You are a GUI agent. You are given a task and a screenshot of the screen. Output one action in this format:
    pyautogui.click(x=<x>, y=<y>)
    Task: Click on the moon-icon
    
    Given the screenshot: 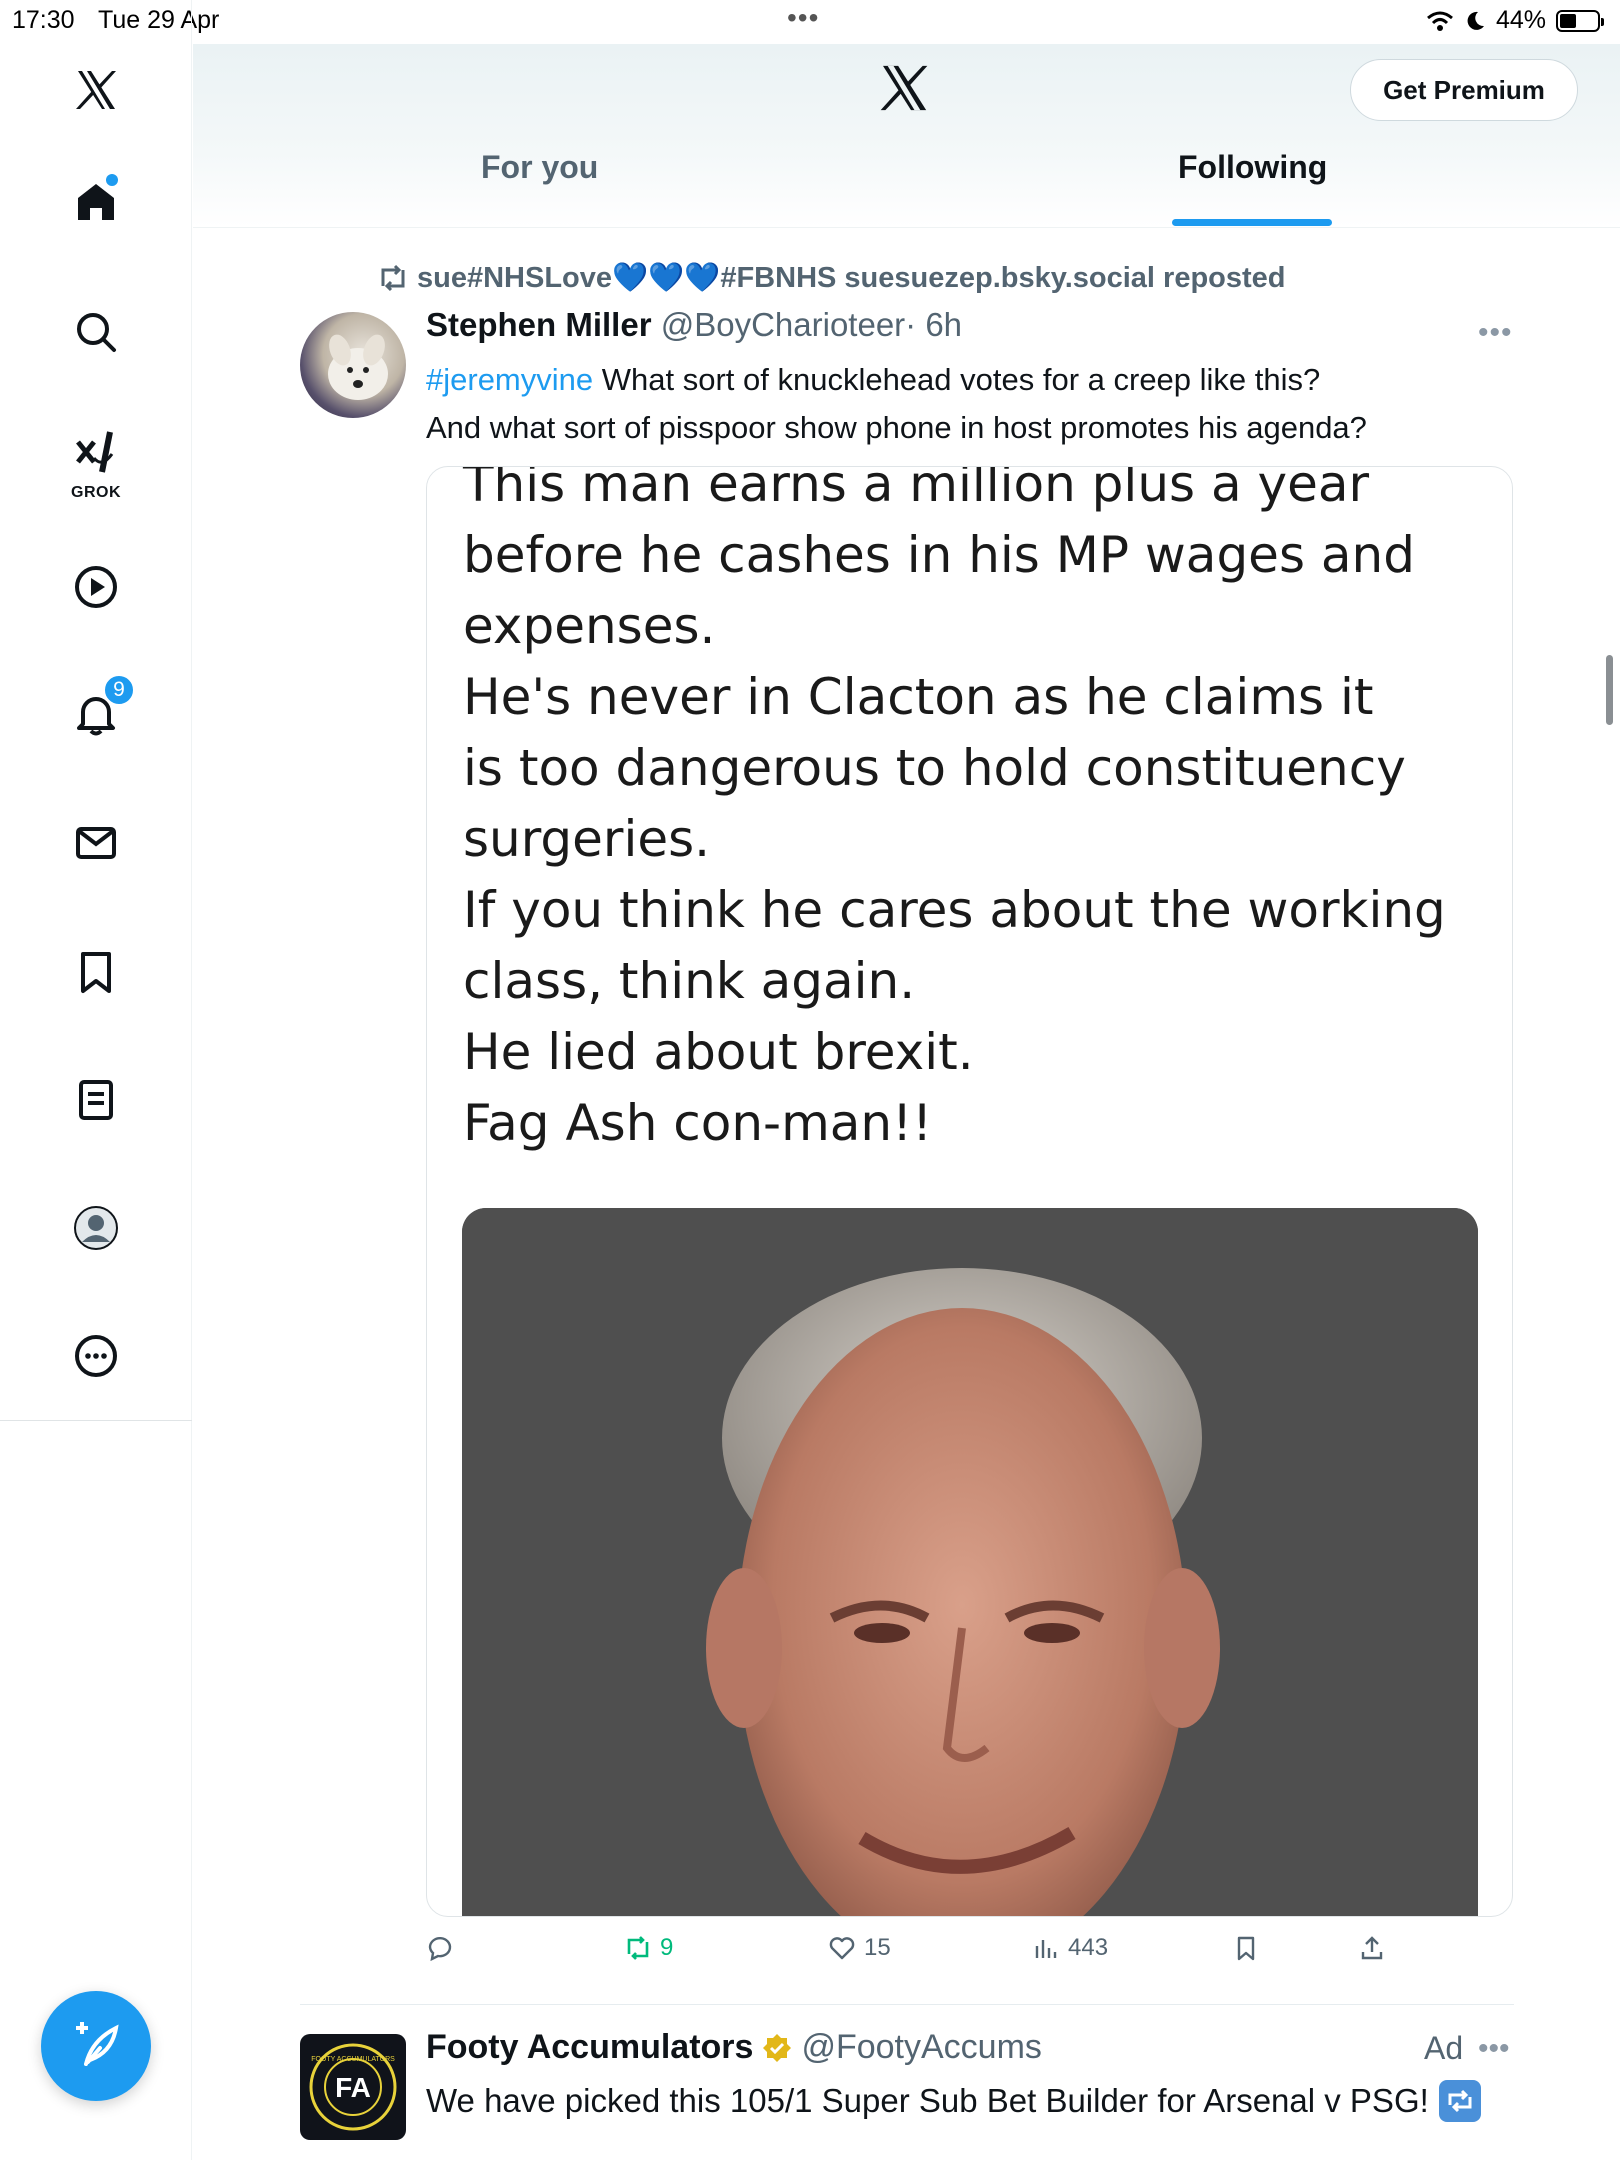 What is the action you would take?
    pyautogui.click(x=1475, y=20)
    